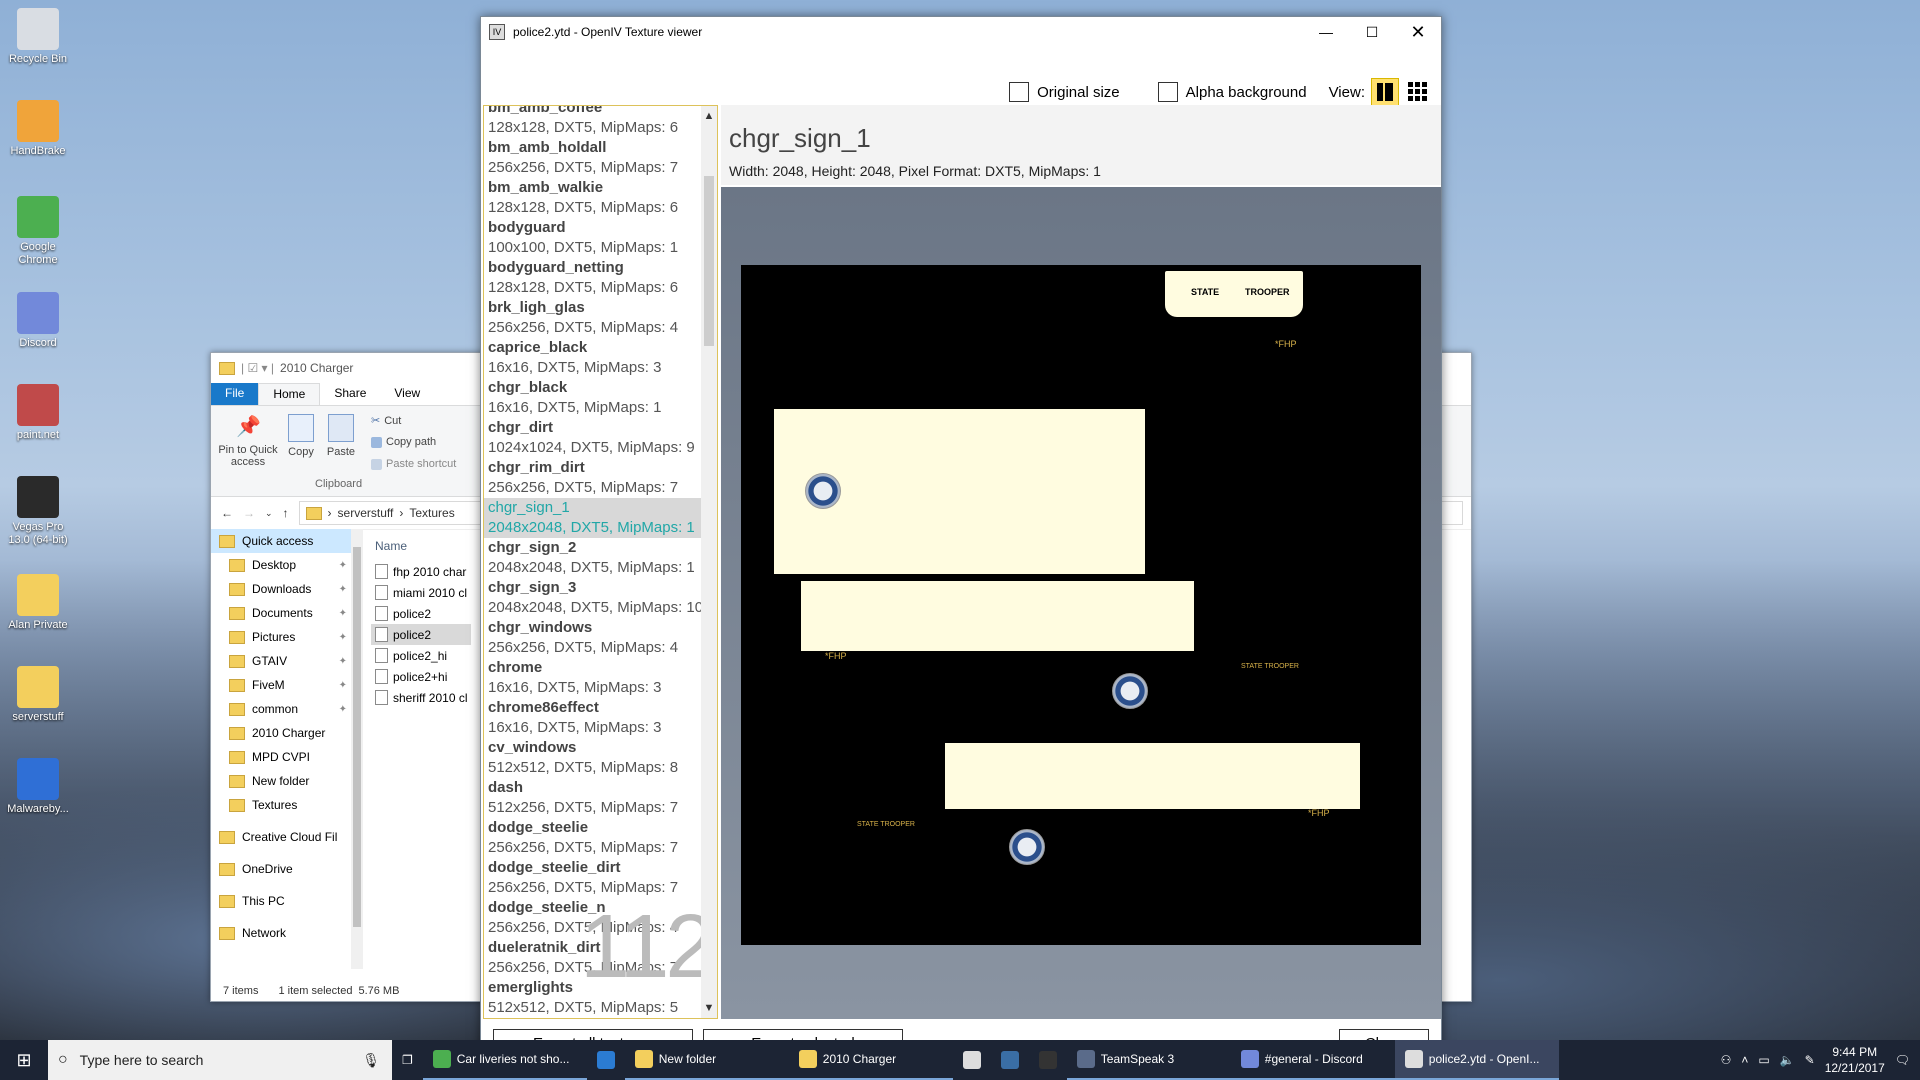 The image size is (1920, 1080). What do you see at coordinates (403, 442) in the screenshot?
I see `copy-path-button: Copy path` at bounding box center [403, 442].